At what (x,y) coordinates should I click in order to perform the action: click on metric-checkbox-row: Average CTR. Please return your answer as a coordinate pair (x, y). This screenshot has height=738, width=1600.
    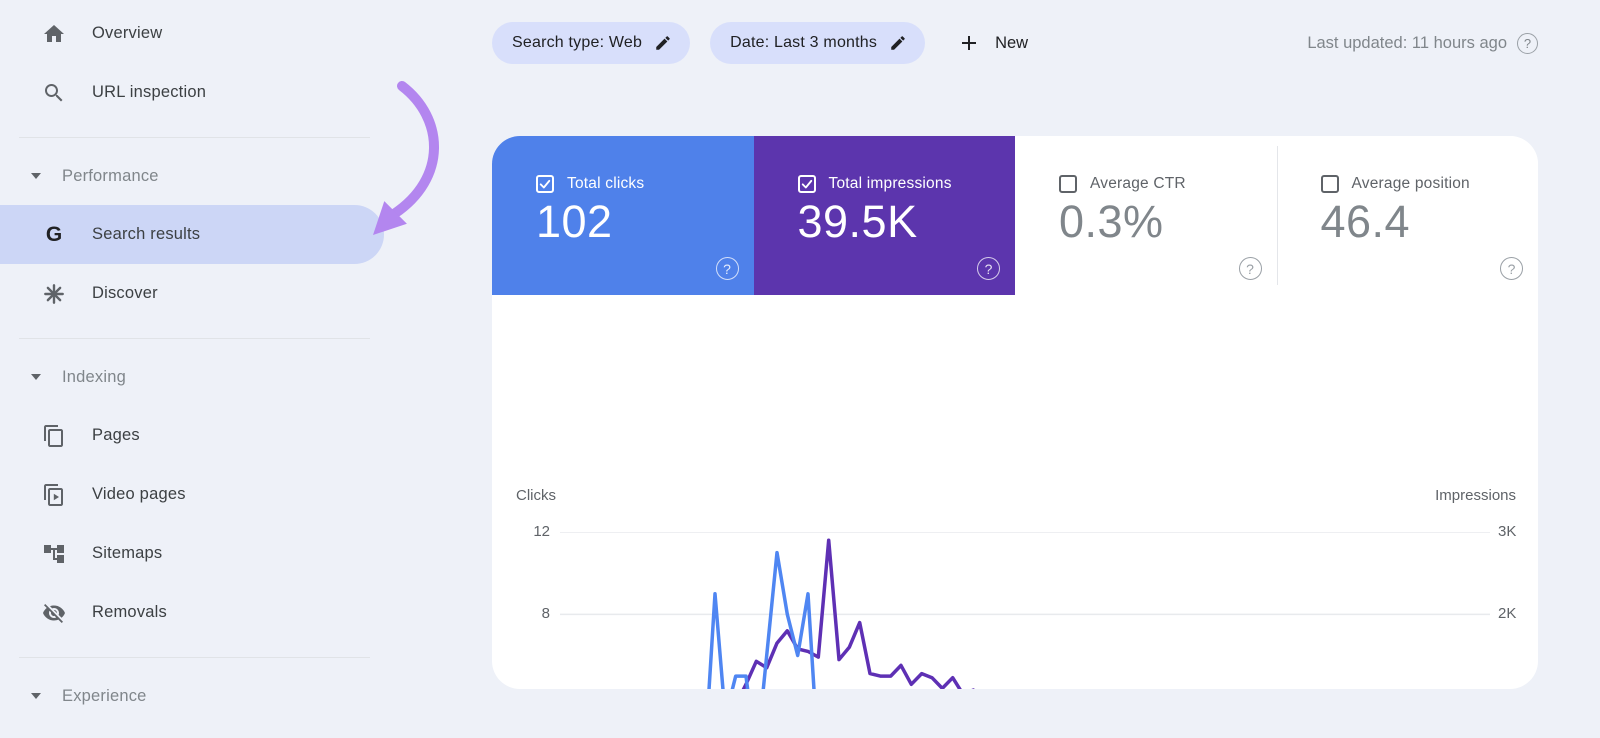
    Looking at the image, I should click on (1122, 184).